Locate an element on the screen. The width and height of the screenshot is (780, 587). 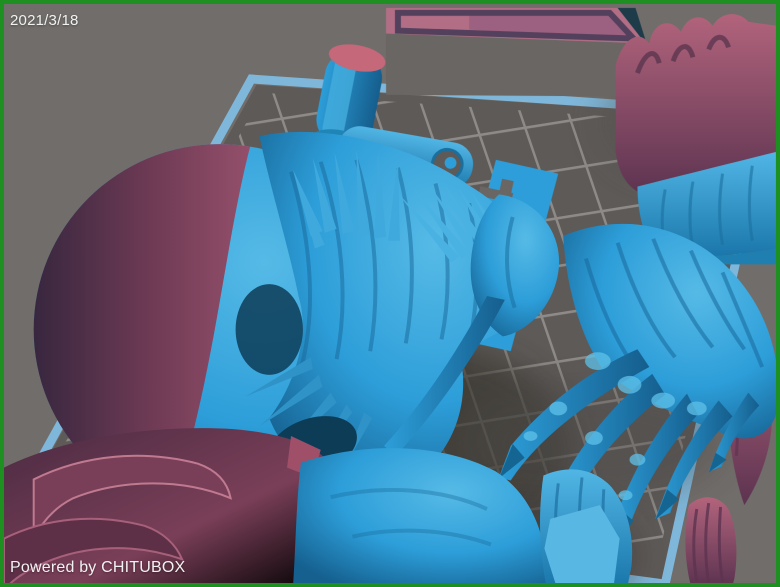
date-watermark: 2021/3/18 is located at coordinates (44, 20).